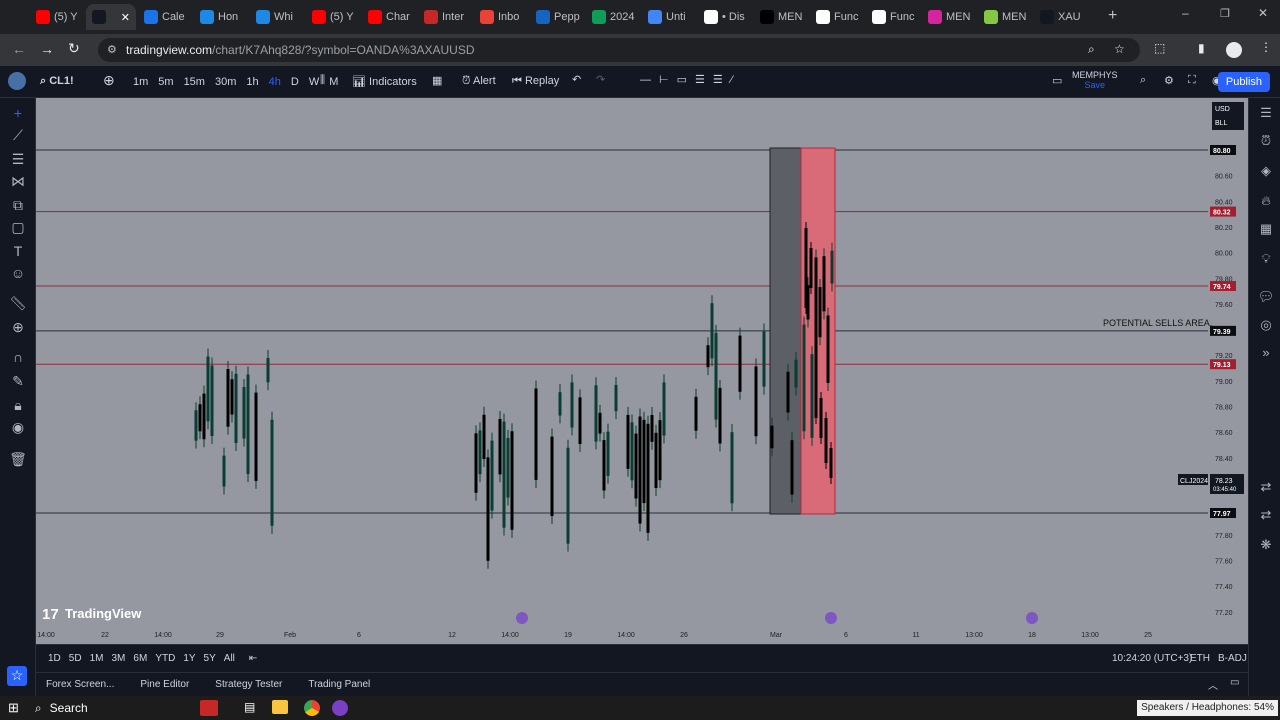  What do you see at coordinates (1057, 80) in the screenshot?
I see `layout-icon: ▭` at bounding box center [1057, 80].